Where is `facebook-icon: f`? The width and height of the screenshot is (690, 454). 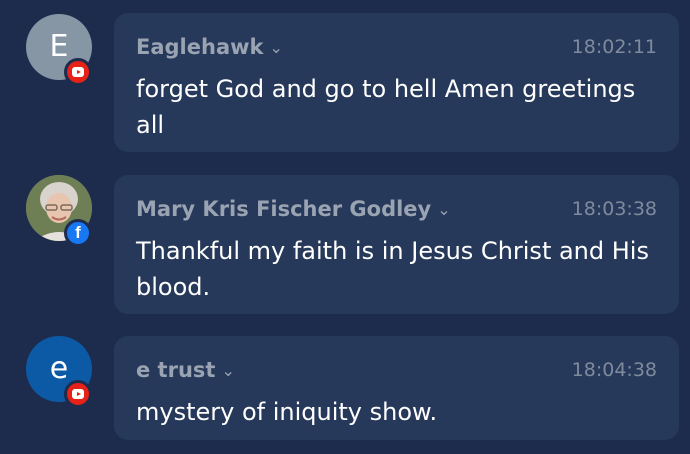 facebook-icon: f is located at coordinates (78, 233).